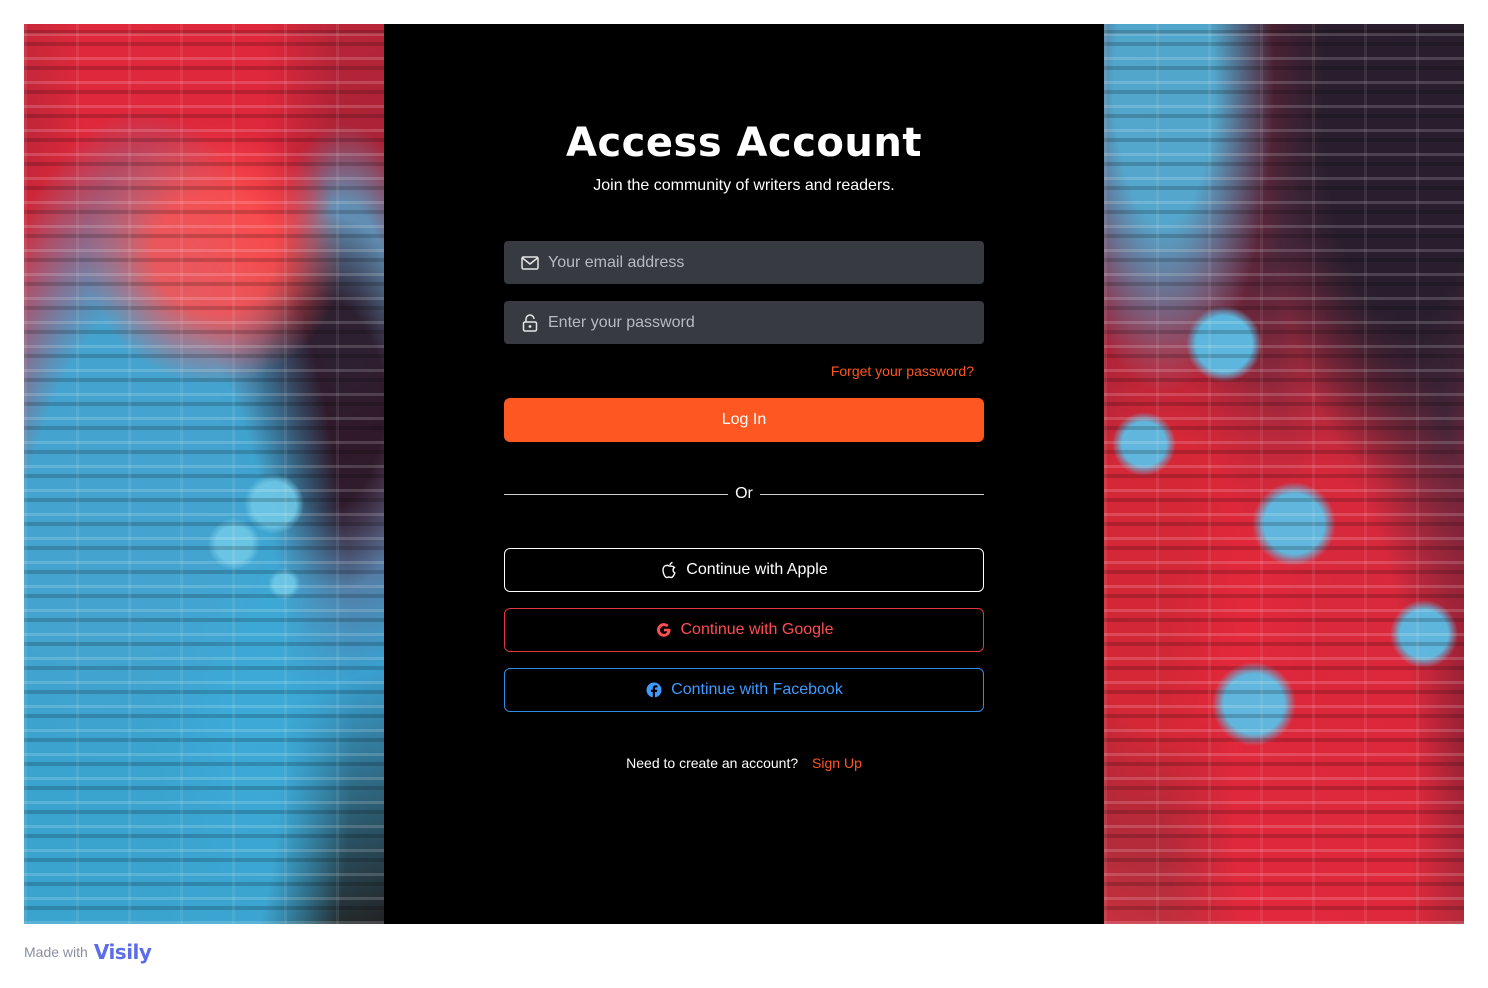 The width and height of the screenshot is (1488, 988). I want to click on continue-with-apple-button: Continue with Apple, so click(744, 570).